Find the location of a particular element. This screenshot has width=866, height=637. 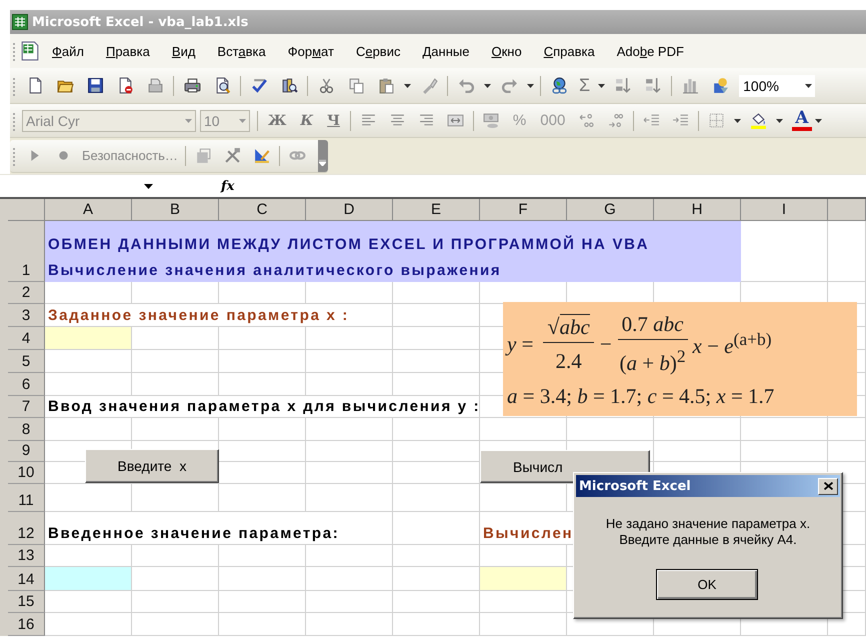

italic-button: К is located at coordinates (306, 120).